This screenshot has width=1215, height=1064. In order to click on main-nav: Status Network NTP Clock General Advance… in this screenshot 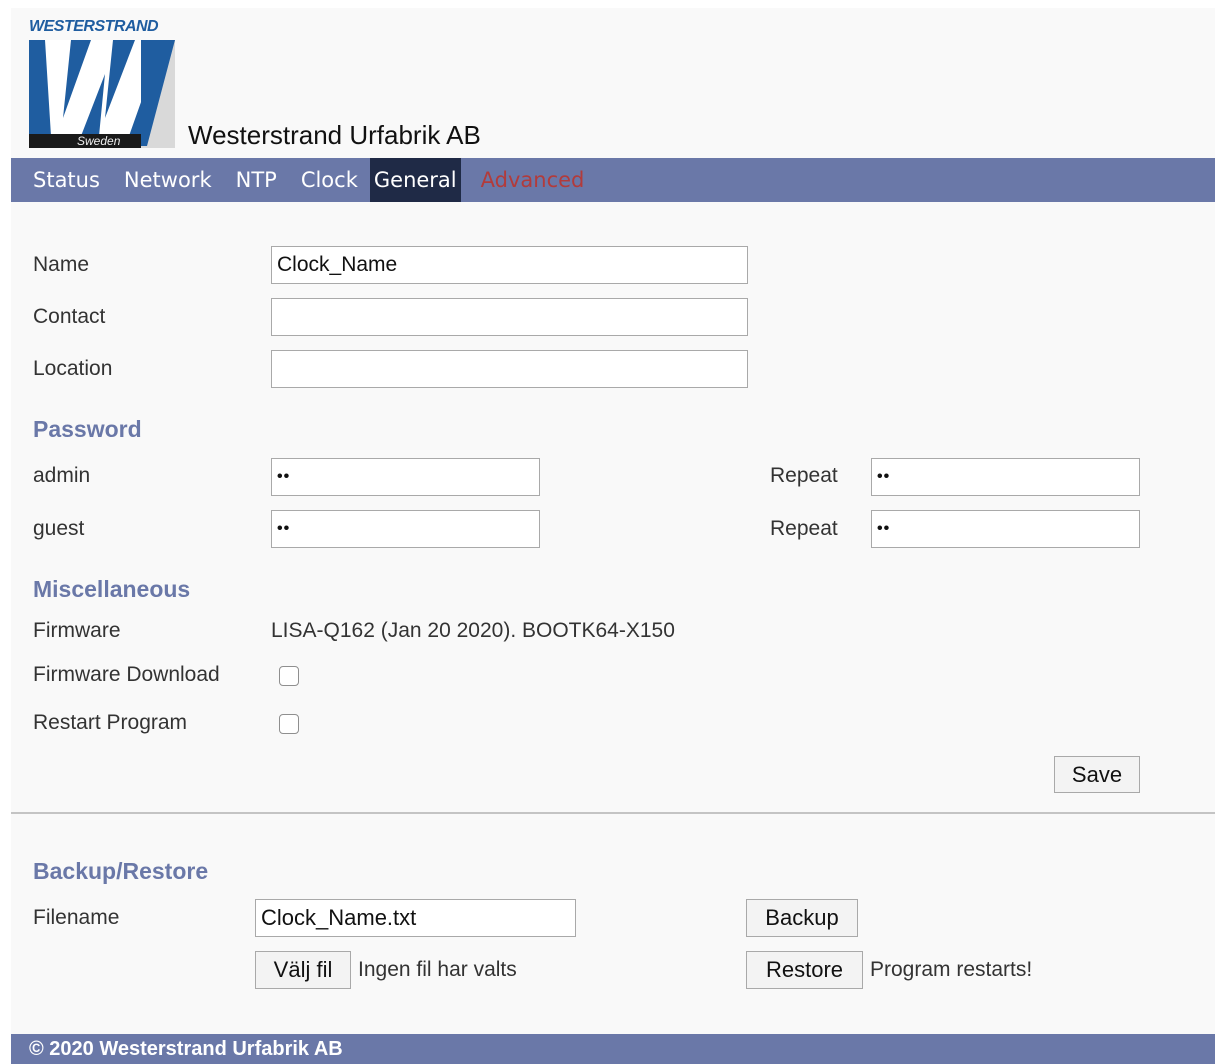, I will do `click(613, 180)`.